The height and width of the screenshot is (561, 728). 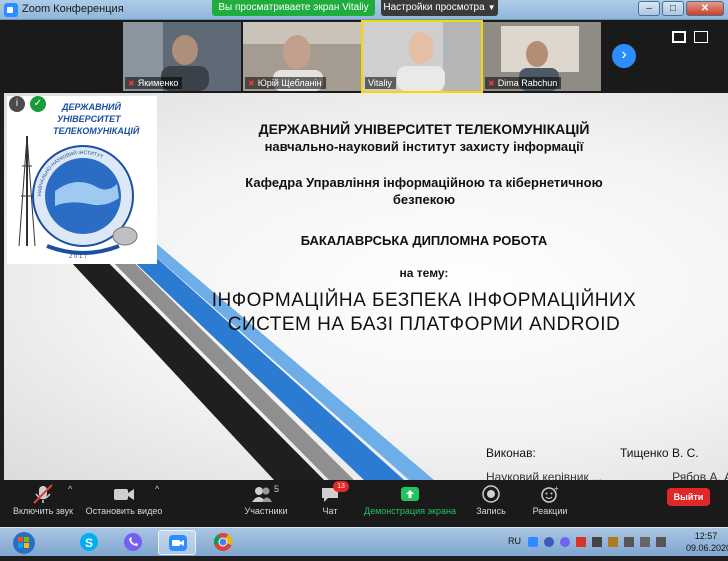 What do you see at coordinates (424, 240) in the screenshot?
I see `slide-work-type: БАКАЛАВРСЬКА ДИПЛОМНА РОБОТА` at bounding box center [424, 240].